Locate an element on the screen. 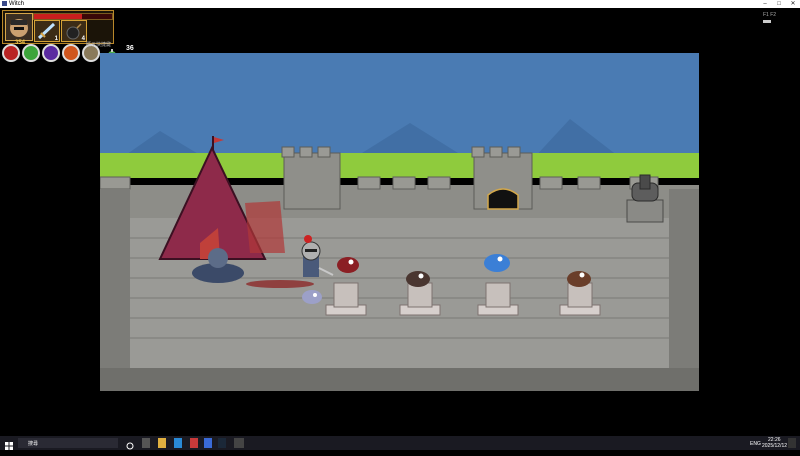  cortana-icon is located at coordinates (130, 444).